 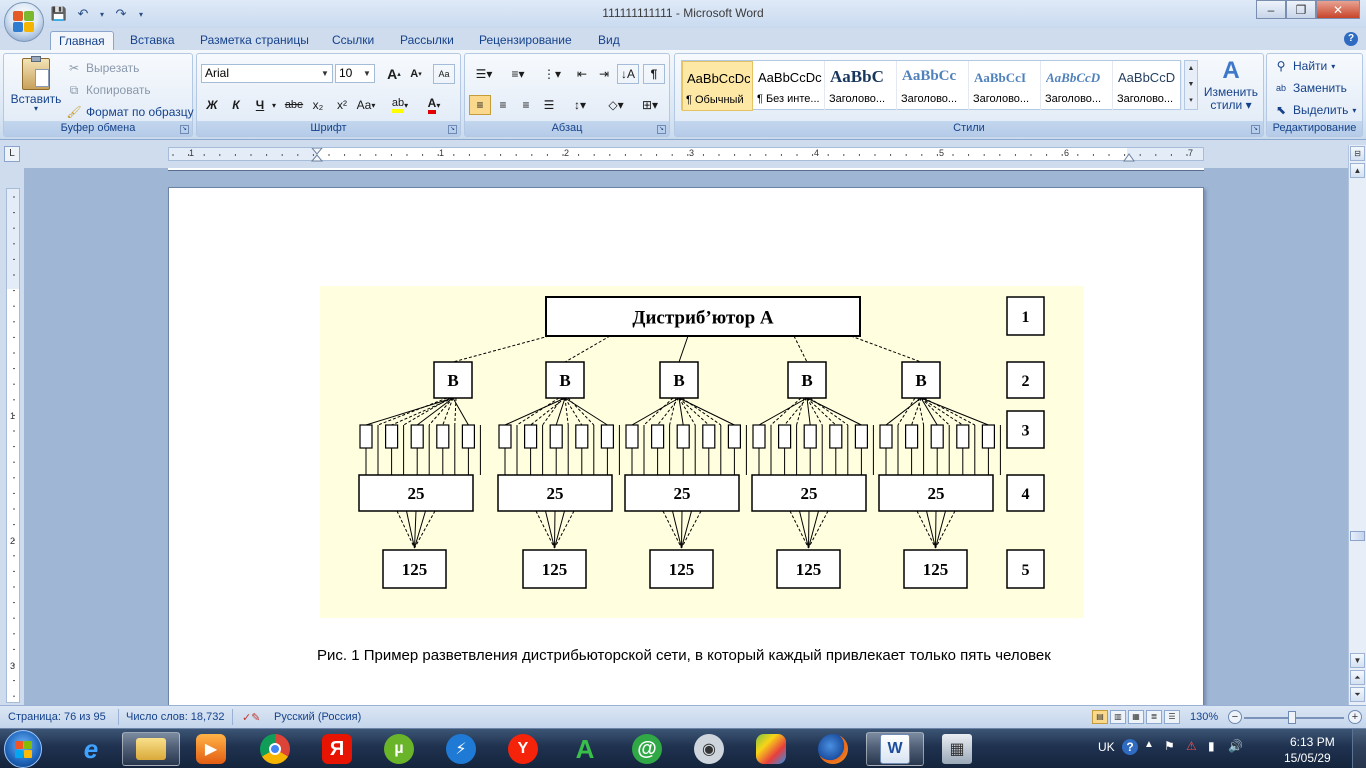 I want to click on change-case-button: Aa ▾, so click(x=366, y=105).